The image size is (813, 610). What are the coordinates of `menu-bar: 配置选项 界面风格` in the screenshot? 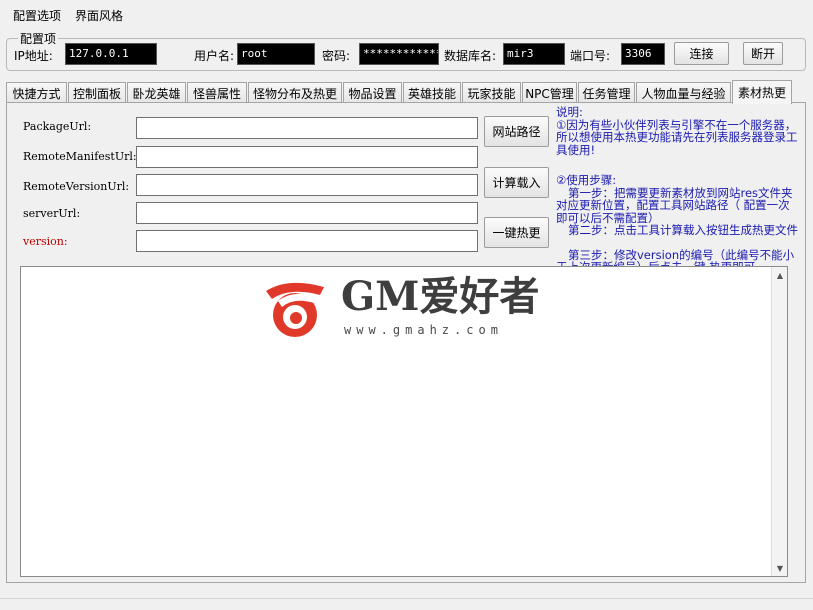 It's located at (406, 14).